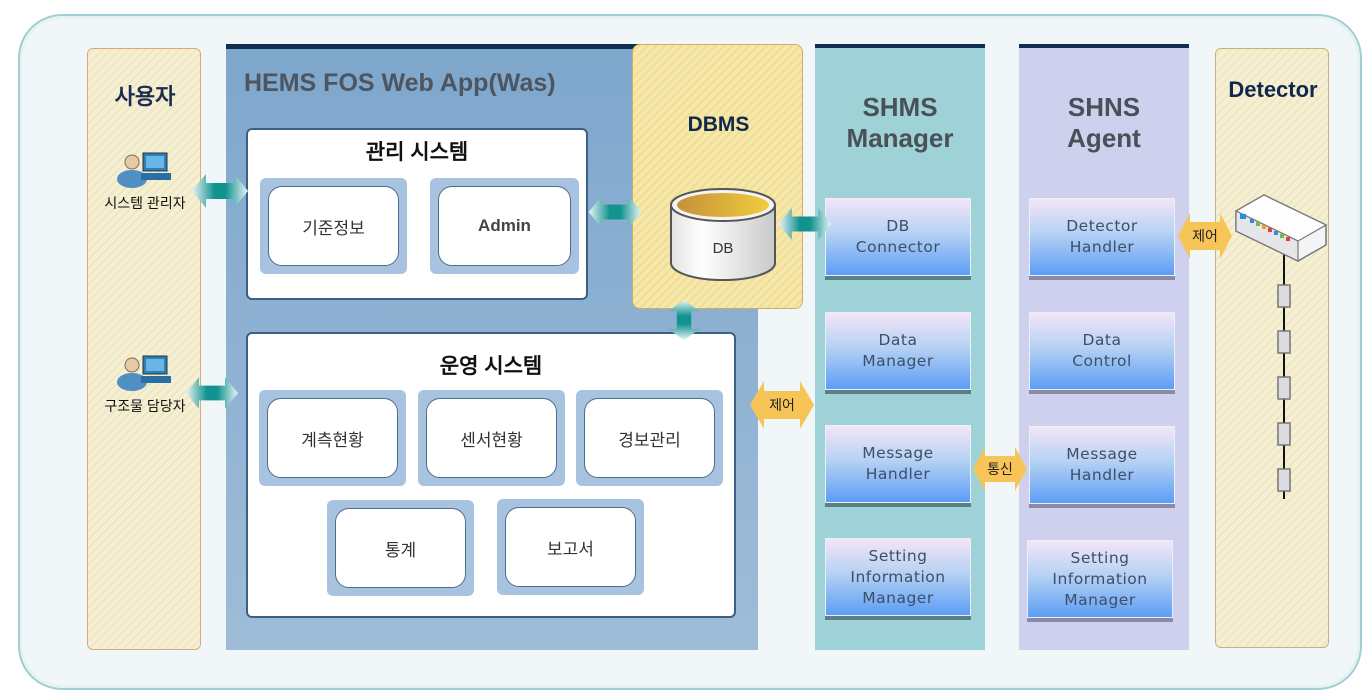 The width and height of the screenshot is (1371, 699). I want to click on shns-title: SHNS Agent, so click(1104, 122).